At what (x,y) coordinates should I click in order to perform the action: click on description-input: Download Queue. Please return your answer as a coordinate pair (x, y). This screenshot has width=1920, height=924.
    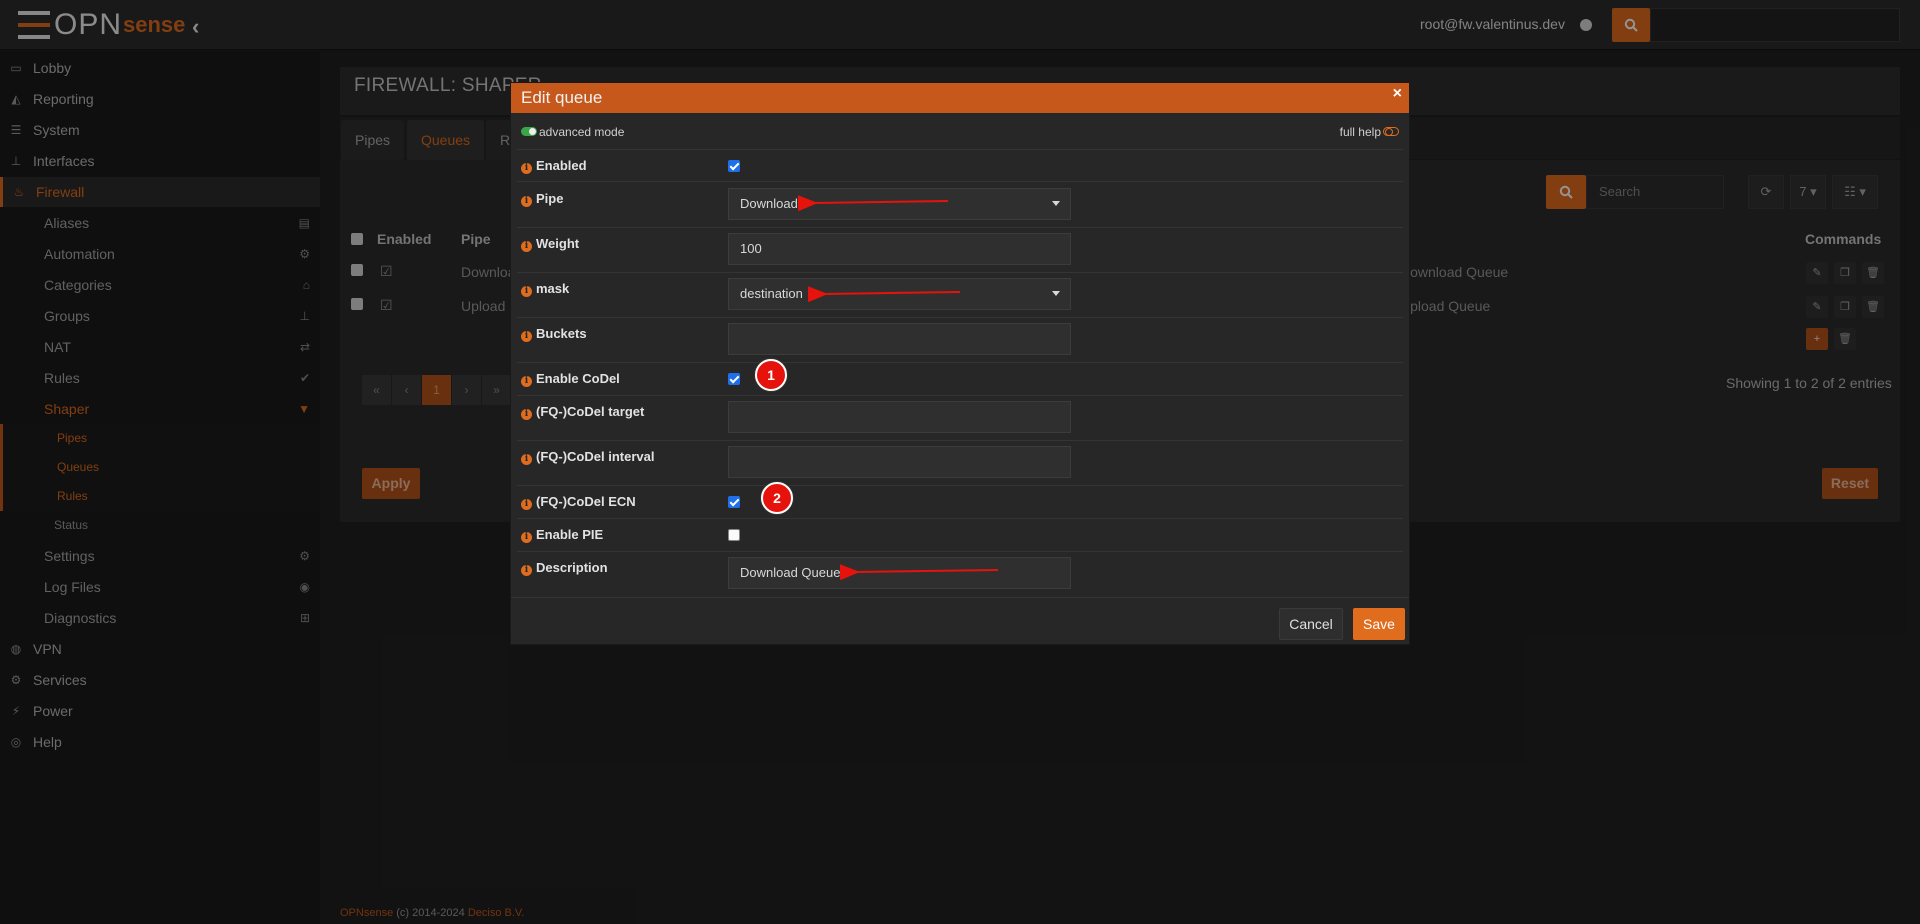
    Looking at the image, I should click on (899, 573).